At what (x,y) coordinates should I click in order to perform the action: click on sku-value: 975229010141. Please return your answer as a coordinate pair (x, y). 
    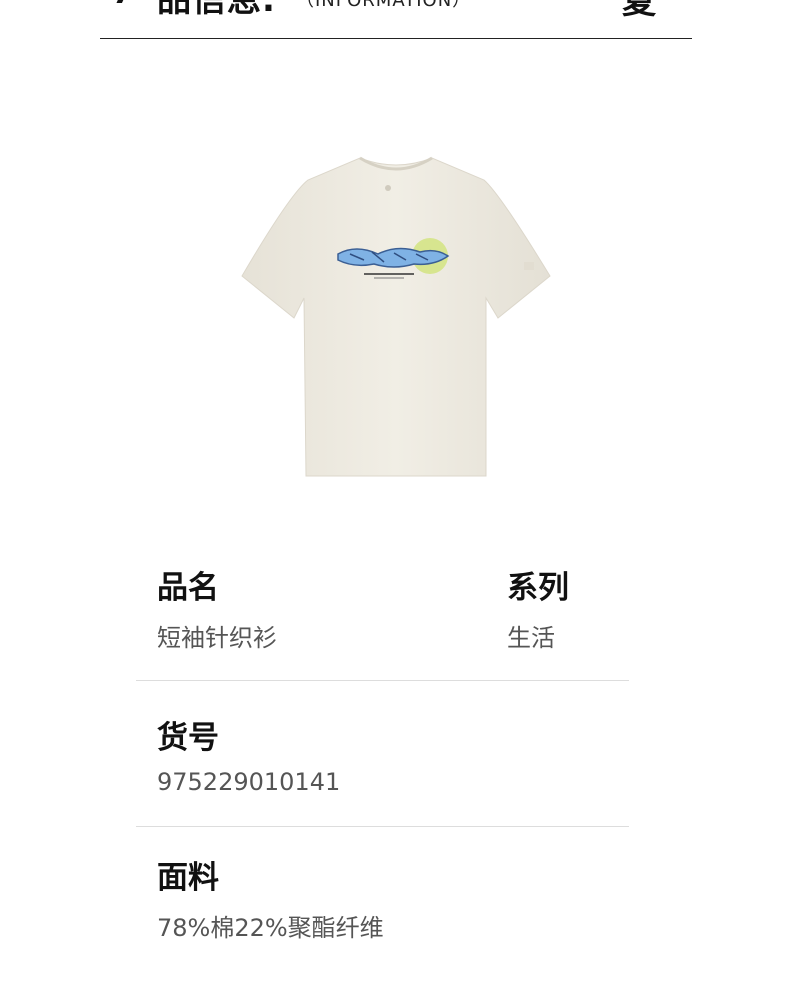
    Looking at the image, I should click on (249, 782).